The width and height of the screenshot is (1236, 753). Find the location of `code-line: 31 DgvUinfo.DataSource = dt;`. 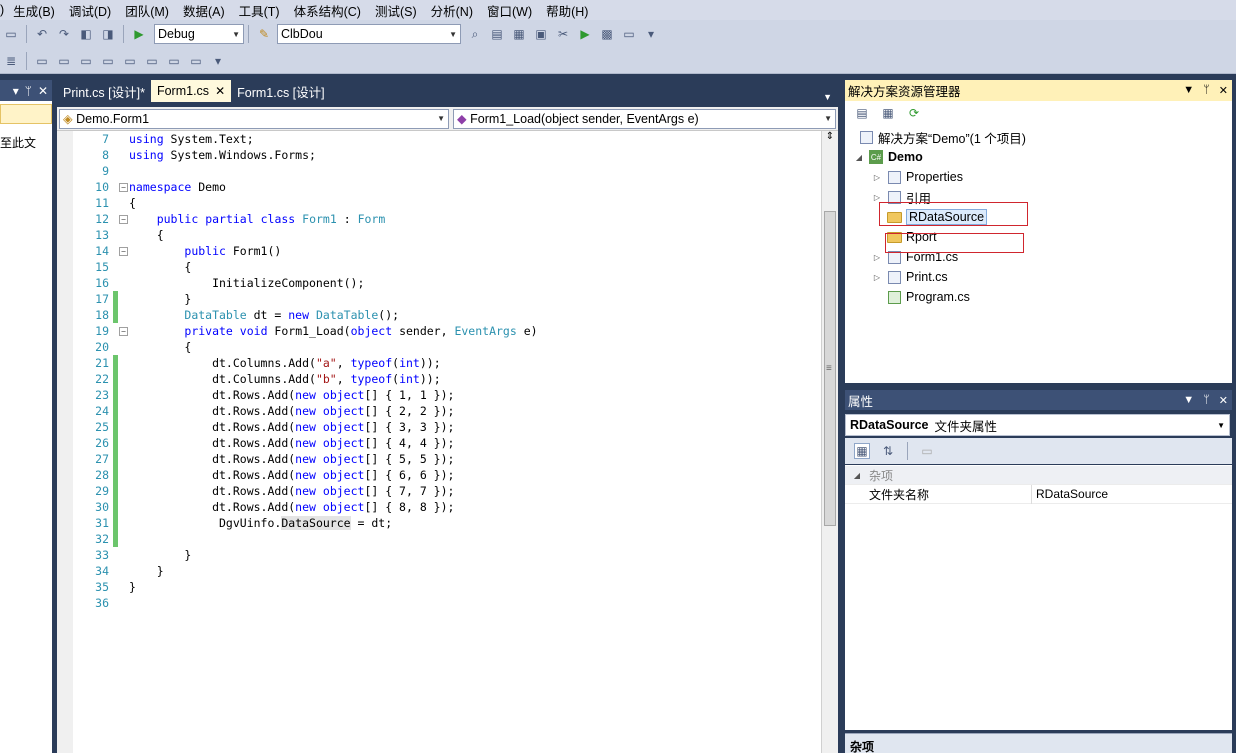

code-line: 31 DgvUinfo.DataSource = dt; is located at coordinates (445, 523).